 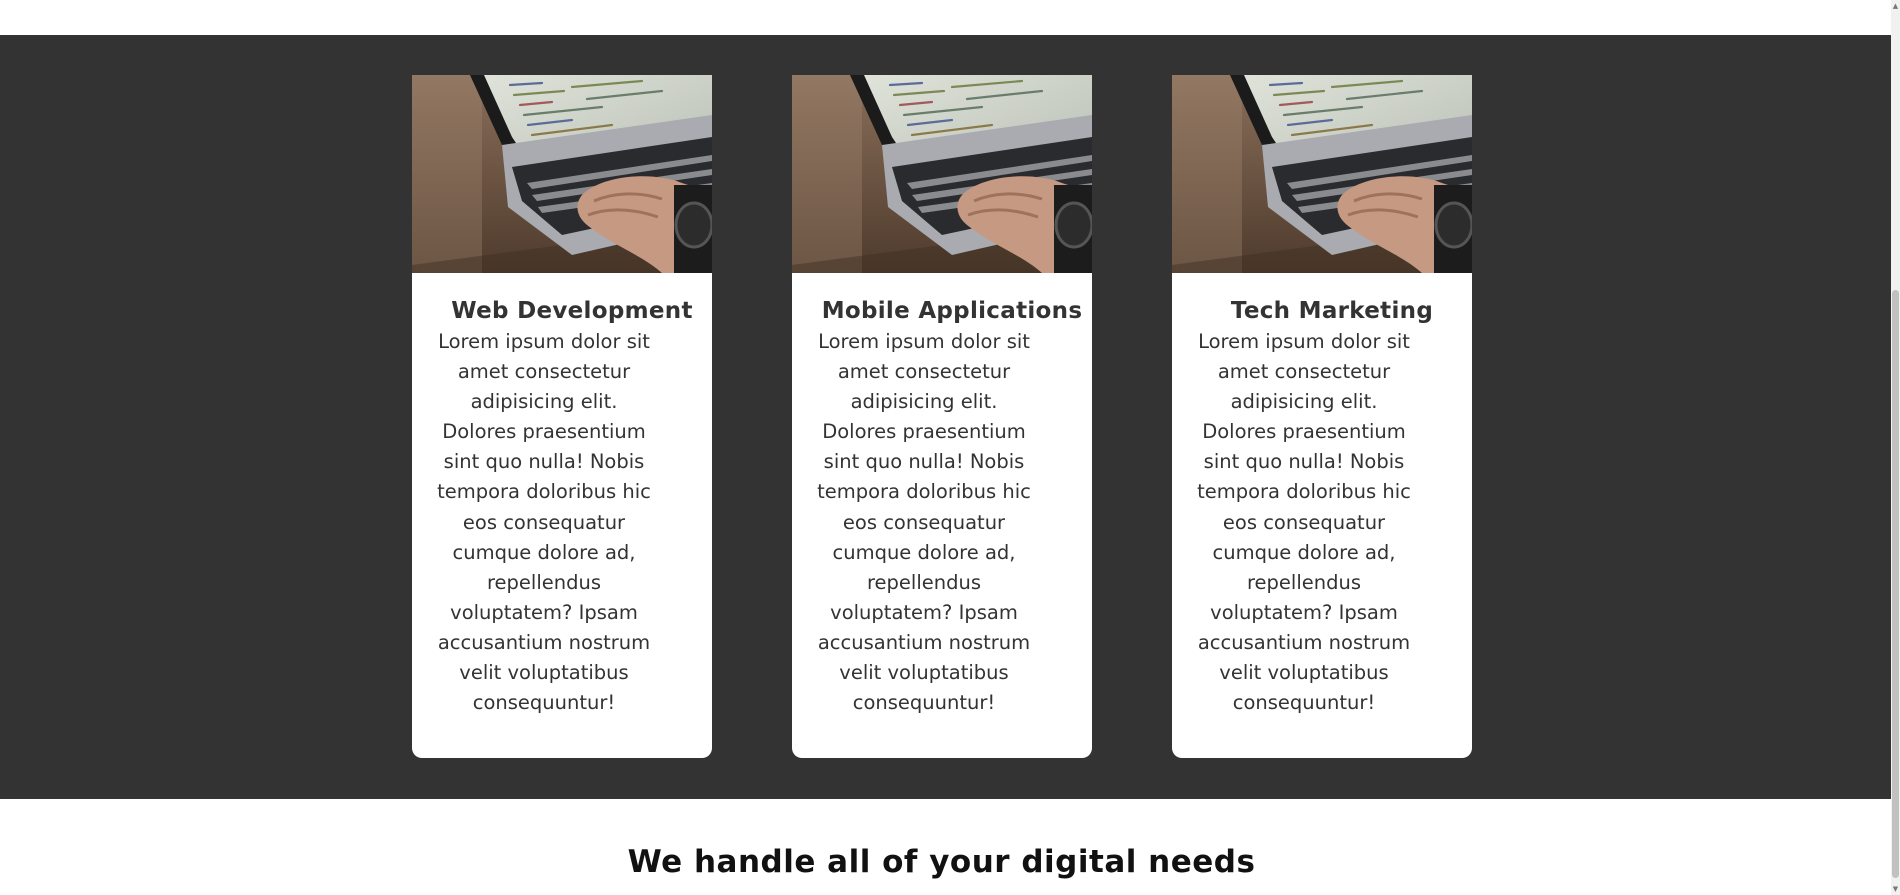 What do you see at coordinates (941, 862) in the screenshot?
I see `section-heading: We handle all of your digital needs` at bounding box center [941, 862].